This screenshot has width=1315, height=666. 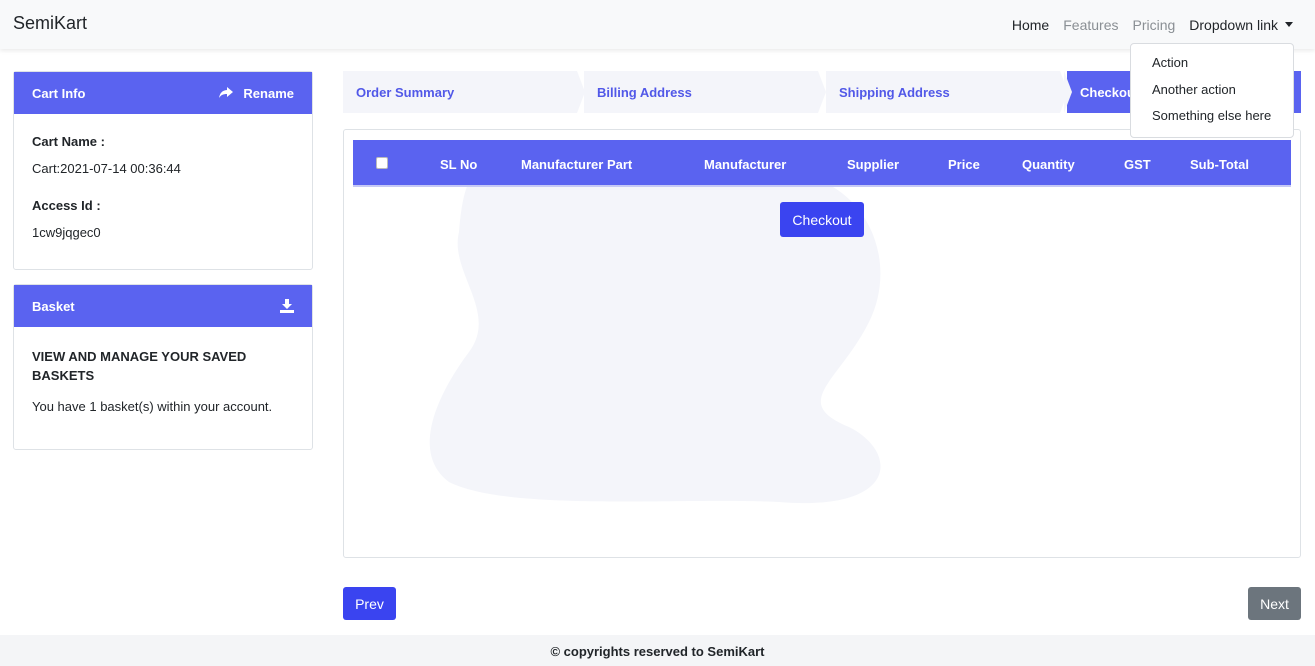 I want to click on access-id-value: 1cw9jqgec0, so click(x=66, y=232).